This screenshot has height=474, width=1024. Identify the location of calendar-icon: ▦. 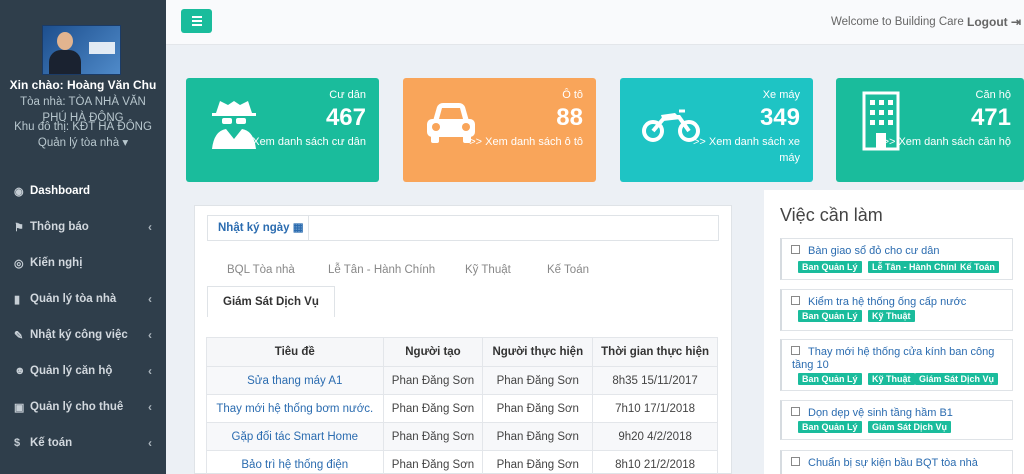
(298, 228).